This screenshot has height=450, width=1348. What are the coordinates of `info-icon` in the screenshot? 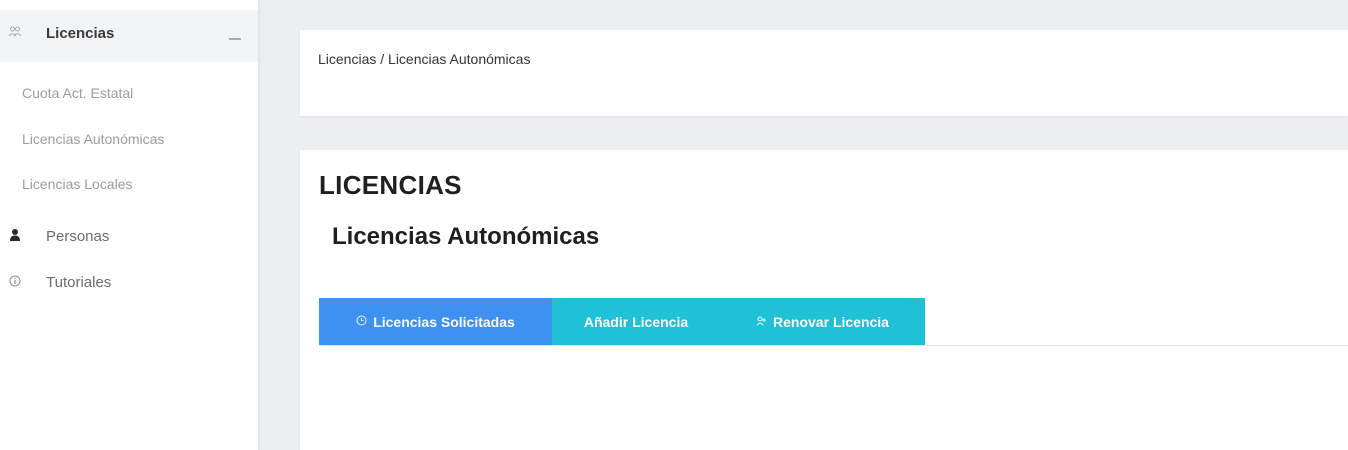 It's located at (16, 282).